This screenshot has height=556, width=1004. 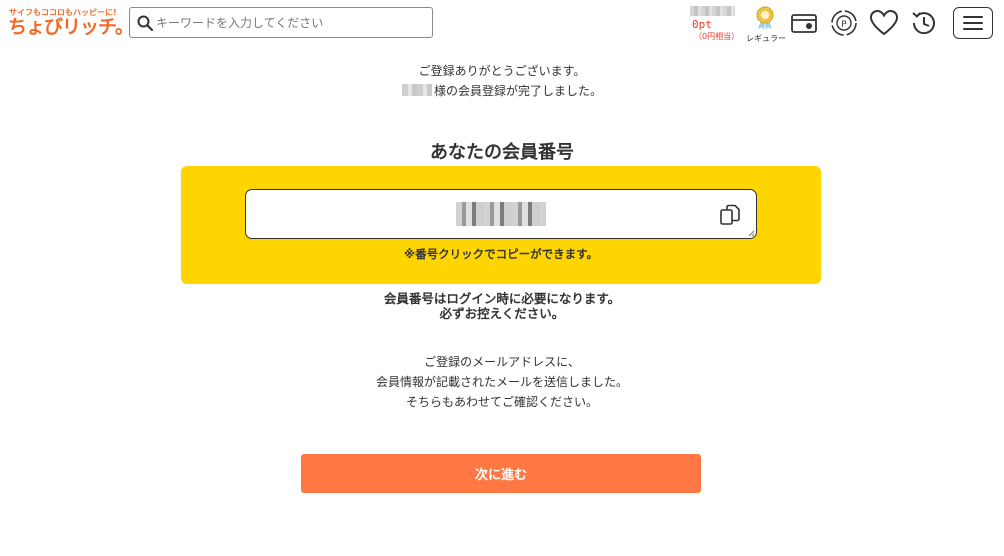 I want to click on rank-badge: レギュラー, so click(x=766, y=24).